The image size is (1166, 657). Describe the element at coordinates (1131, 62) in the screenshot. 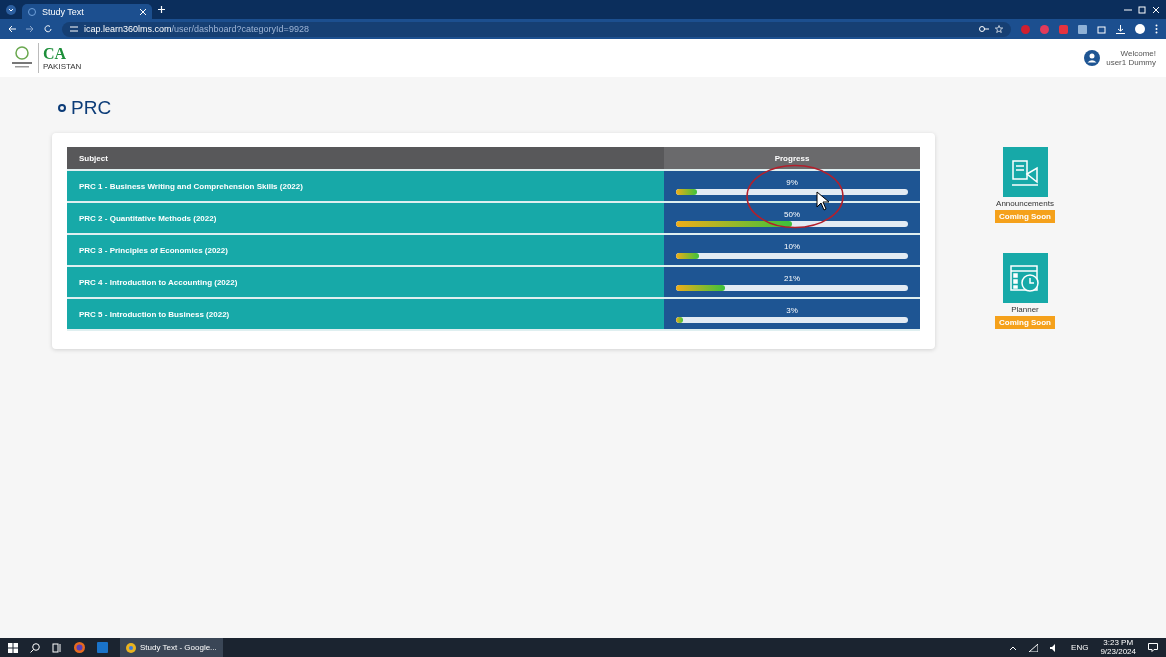

I see `user-name: user1 Dummy` at that location.